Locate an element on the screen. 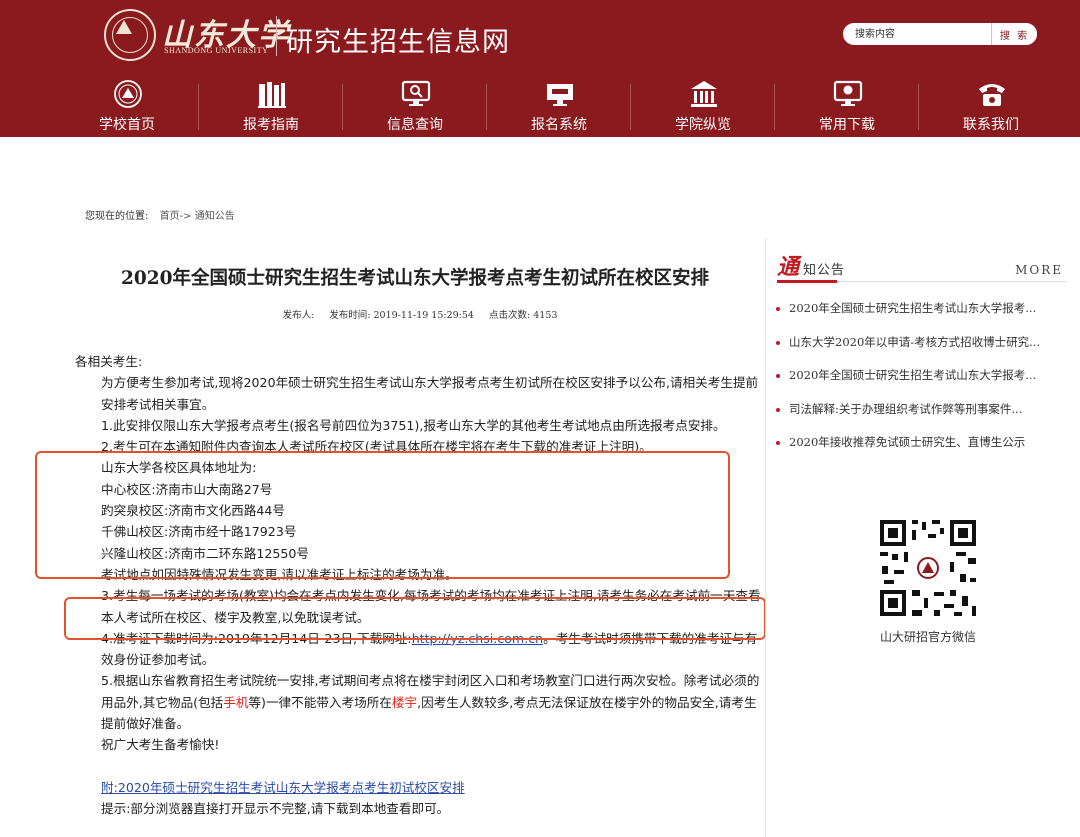 This screenshot has height=837, width=1080. nav-item-guide: 报考指南 is located at coordinates (271, 106).